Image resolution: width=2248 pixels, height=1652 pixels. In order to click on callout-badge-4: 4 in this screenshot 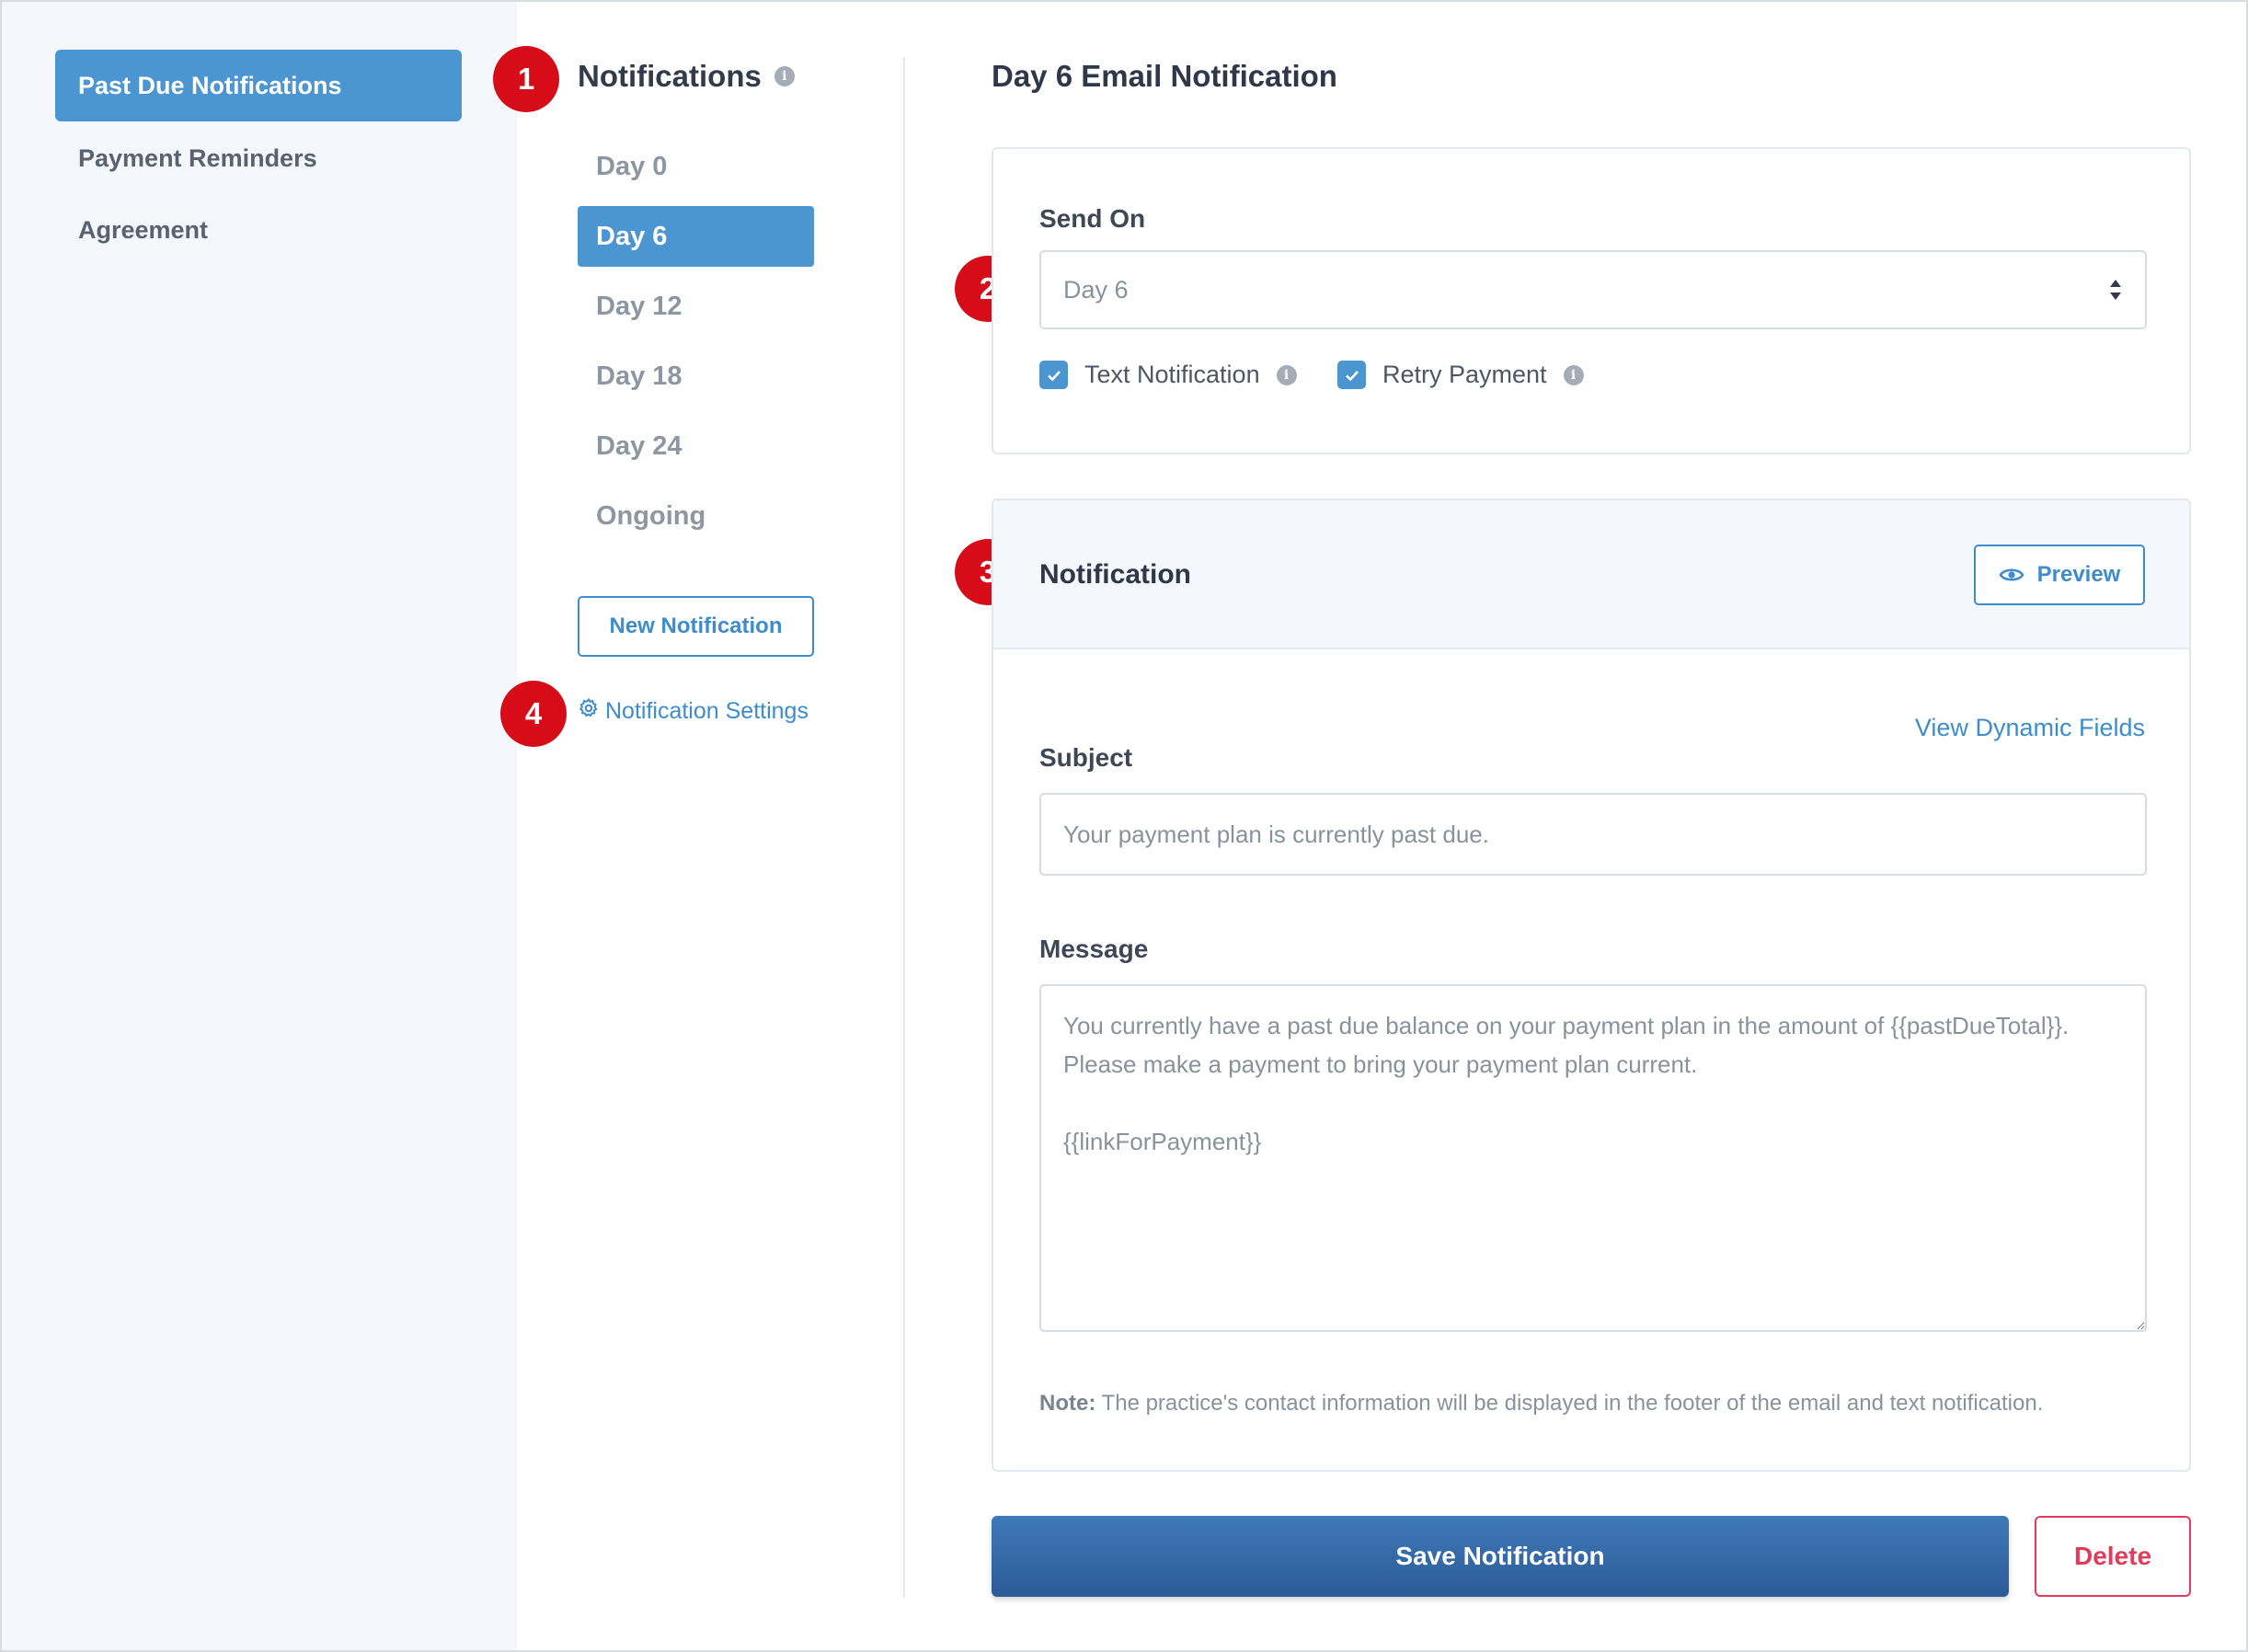, I will do `click(533, 714)`.